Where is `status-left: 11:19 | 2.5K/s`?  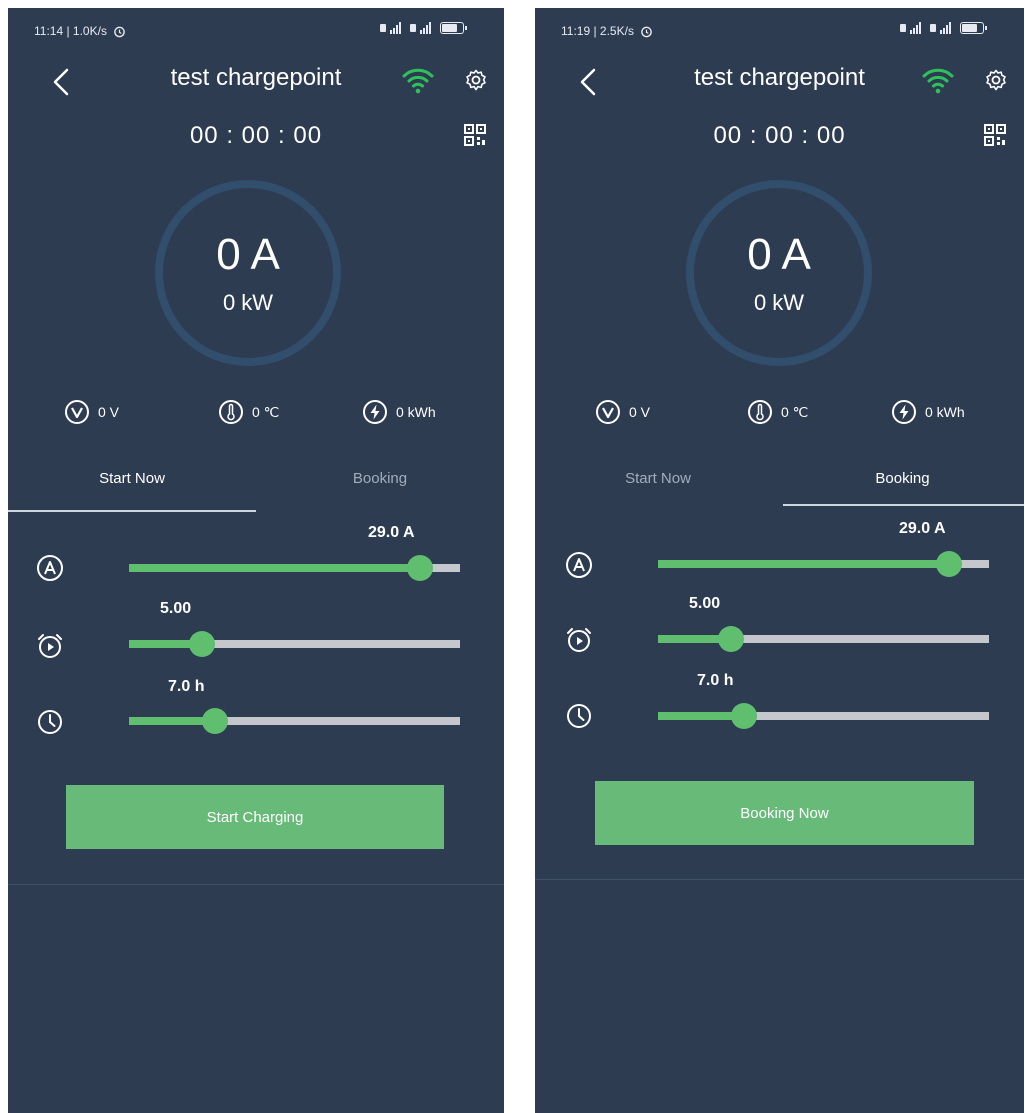
status-left: 11:19 | 2.5K/s is located at coordinates (607, 31).